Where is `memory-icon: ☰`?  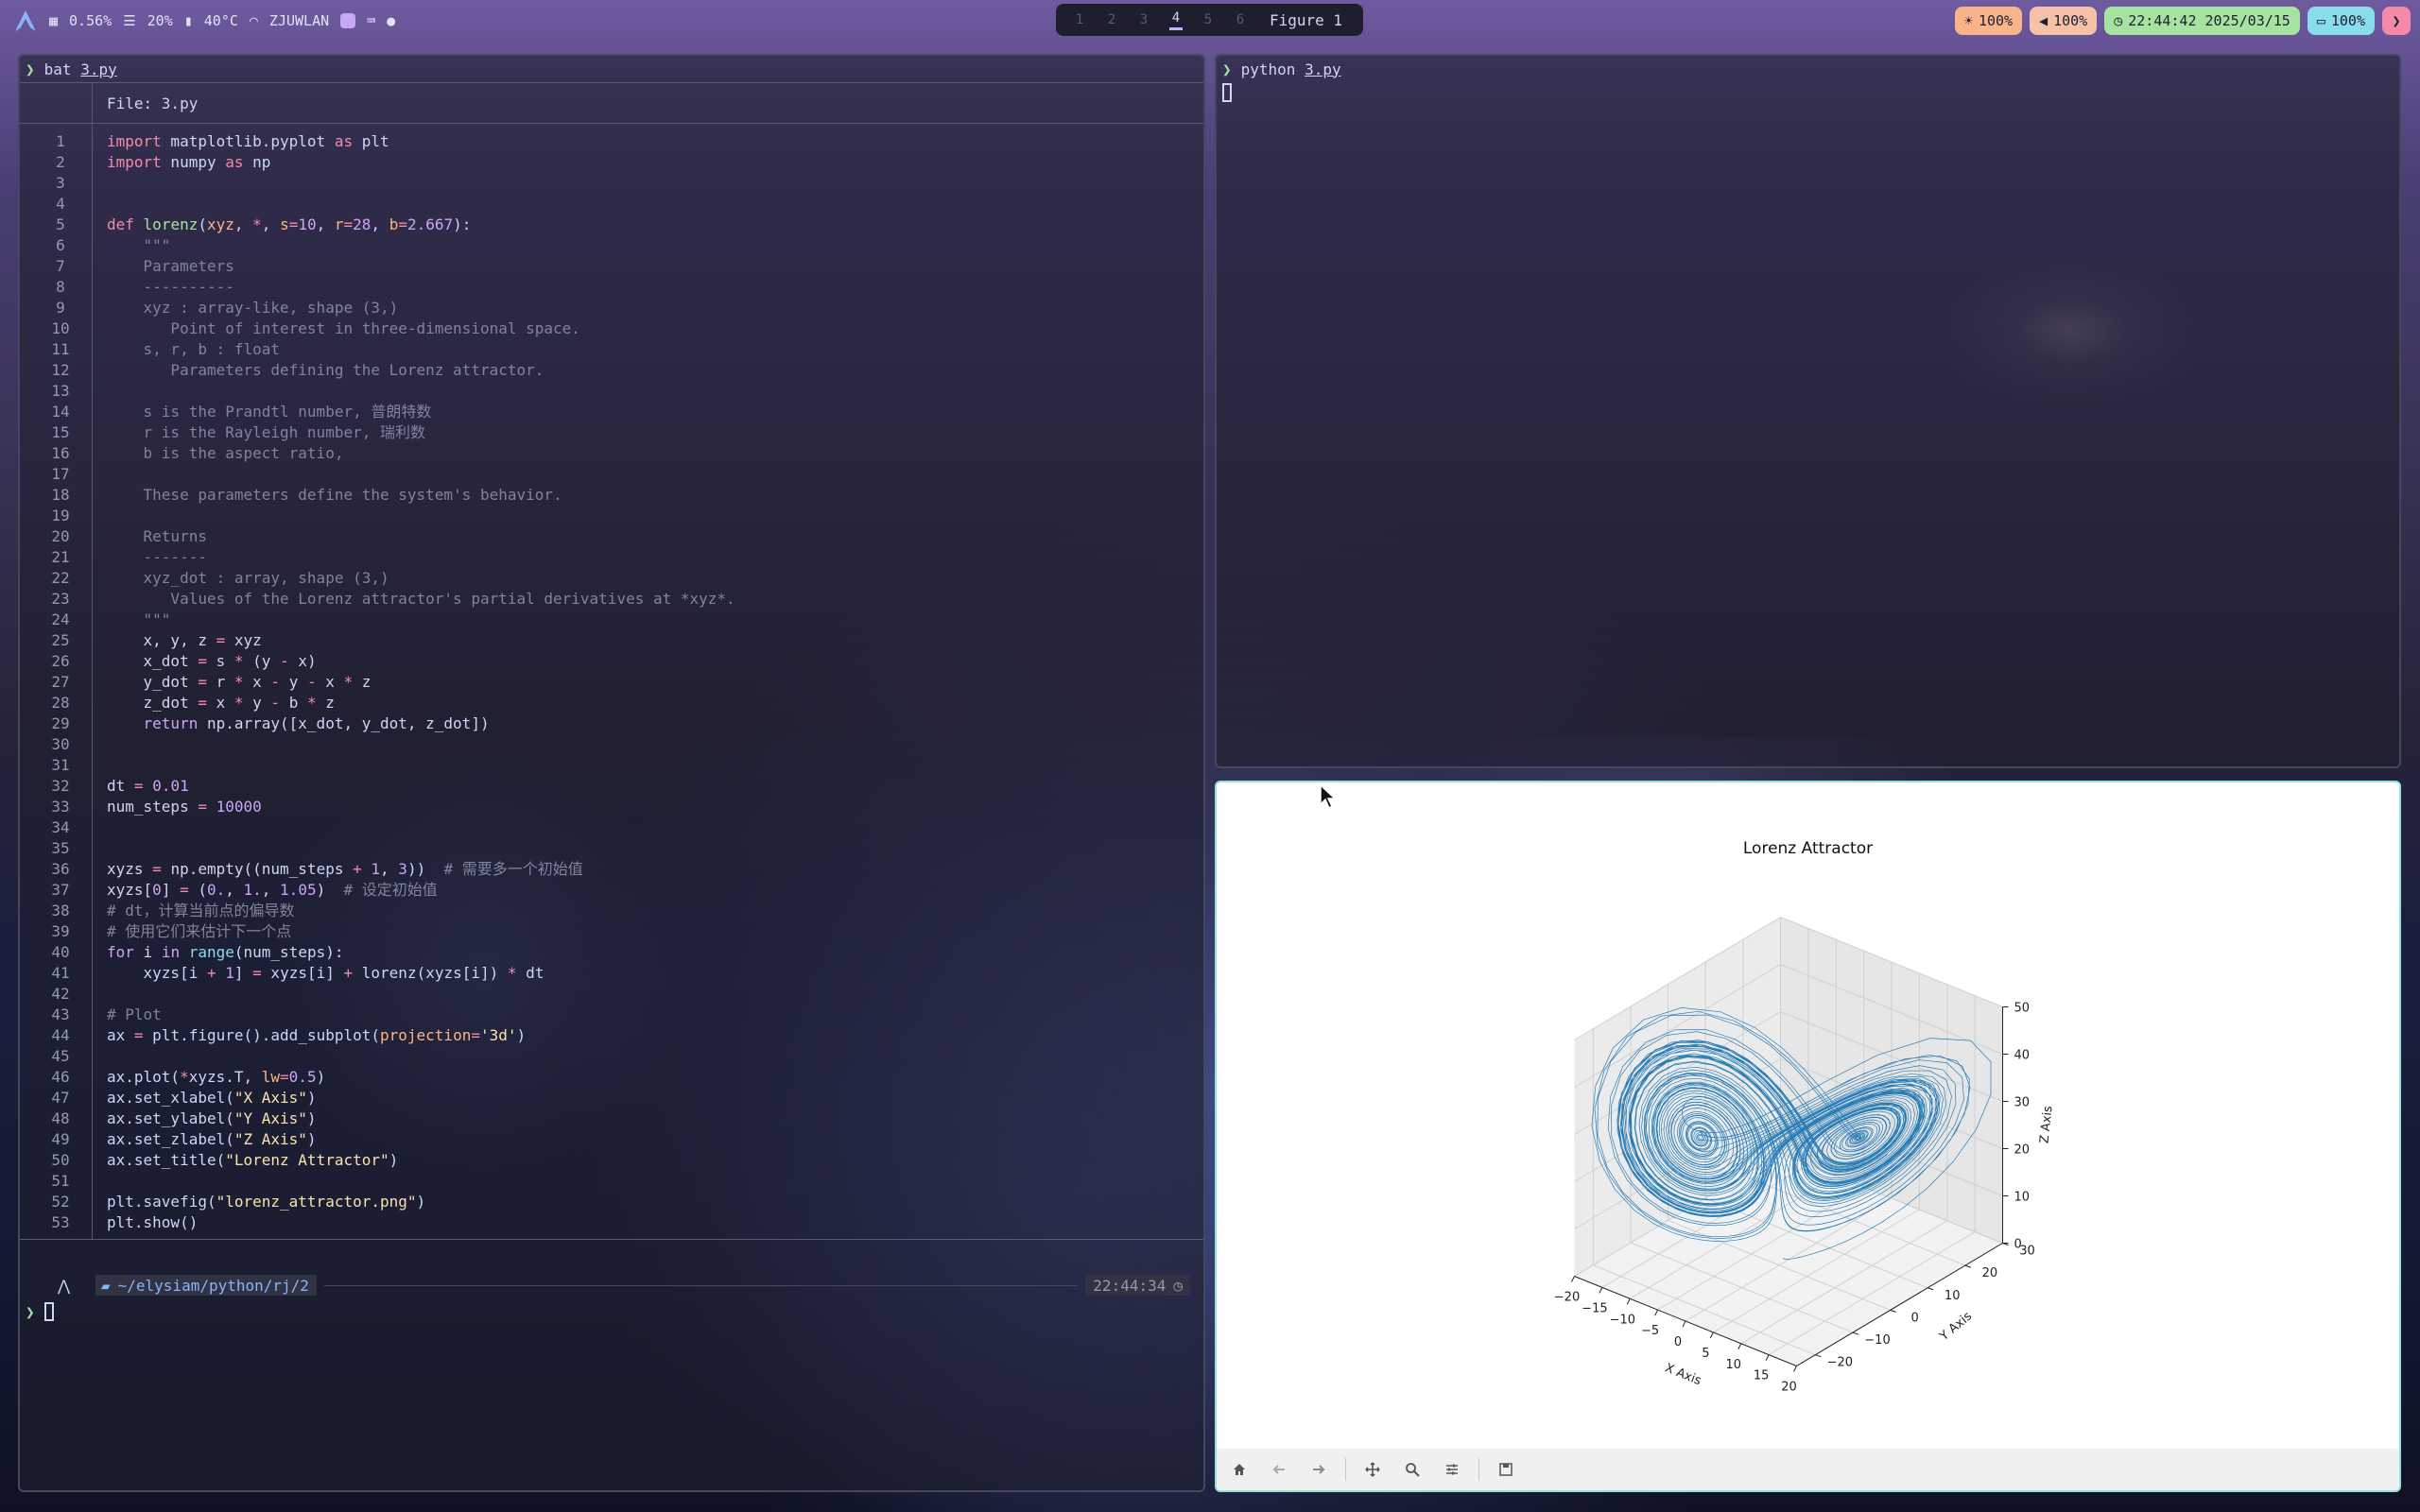
memory-icon: ☰ is located at coordinates (129, 20).